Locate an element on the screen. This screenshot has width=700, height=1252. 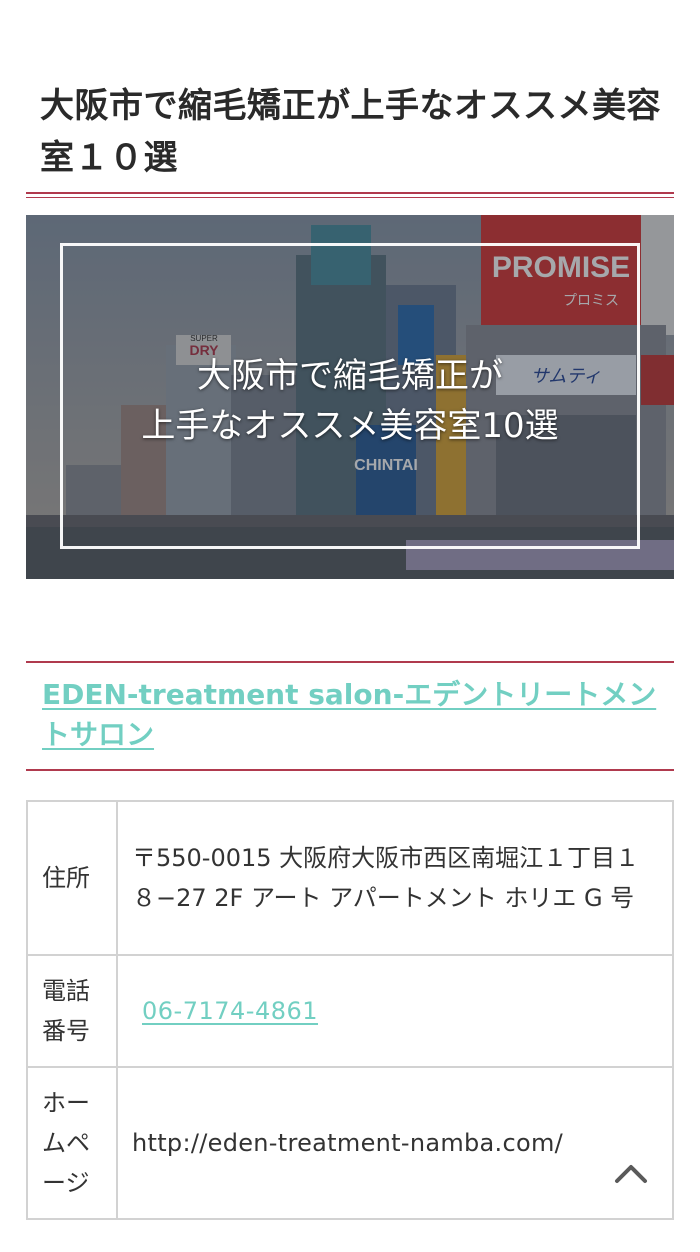
salon-heading-bottom-rule is located at coordinates (350, 770).